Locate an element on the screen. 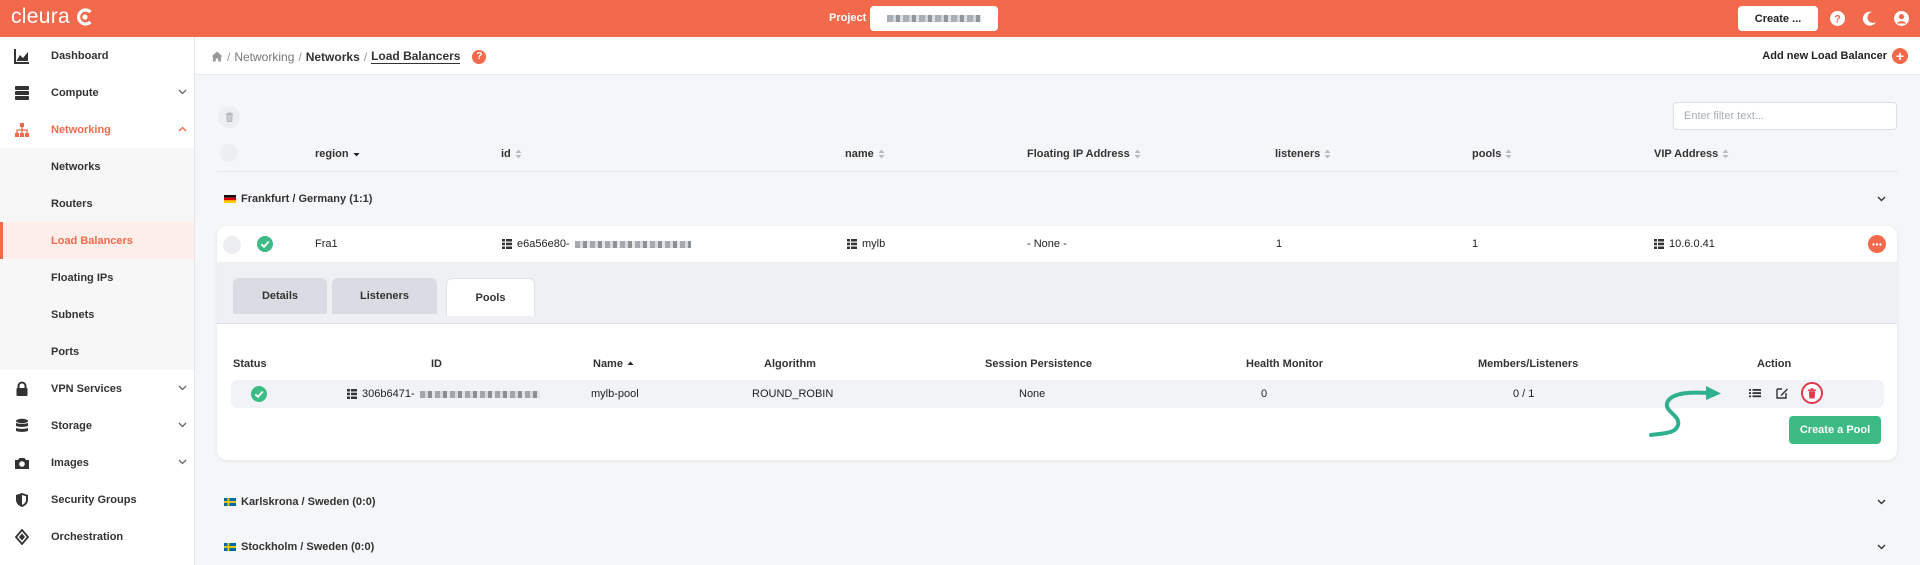 This screenshot has width=1920, height=565. create-pool-button: Create a Pool is located at coordinates (1835, 430).